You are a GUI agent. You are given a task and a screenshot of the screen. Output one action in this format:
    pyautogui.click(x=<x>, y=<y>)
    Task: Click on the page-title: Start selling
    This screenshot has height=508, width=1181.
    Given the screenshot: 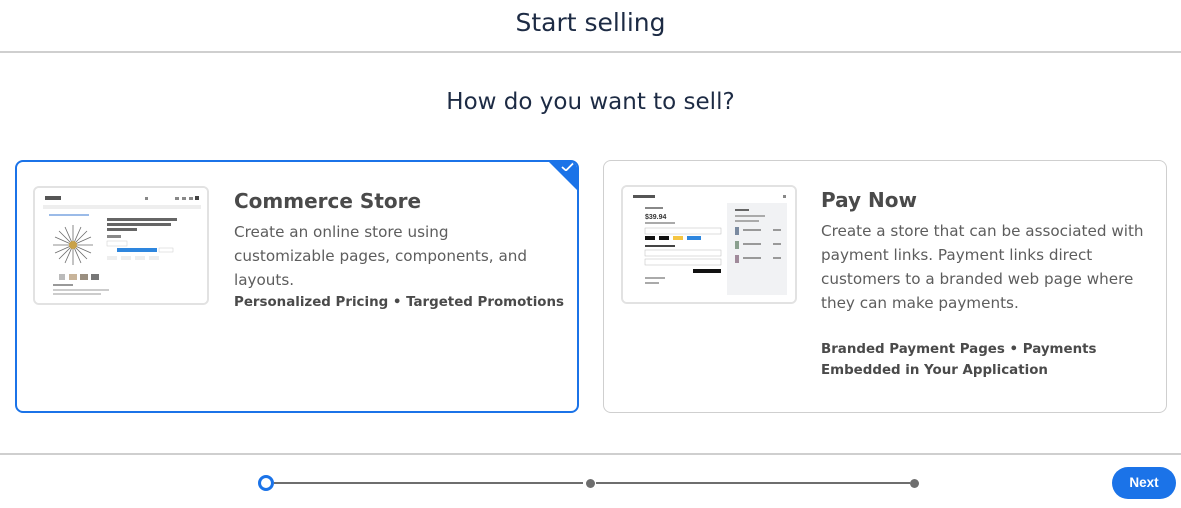 What is the action you would take?
    pyautogui.click(x=590, y=22)
    